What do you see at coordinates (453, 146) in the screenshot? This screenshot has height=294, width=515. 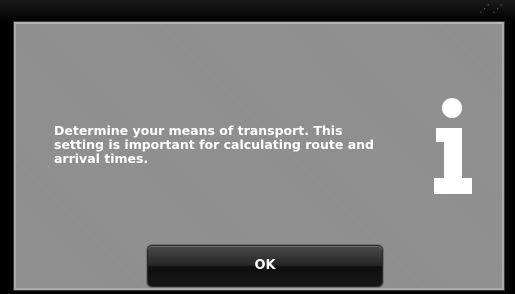 I see `info-icon` at bounding box center [453, 146].